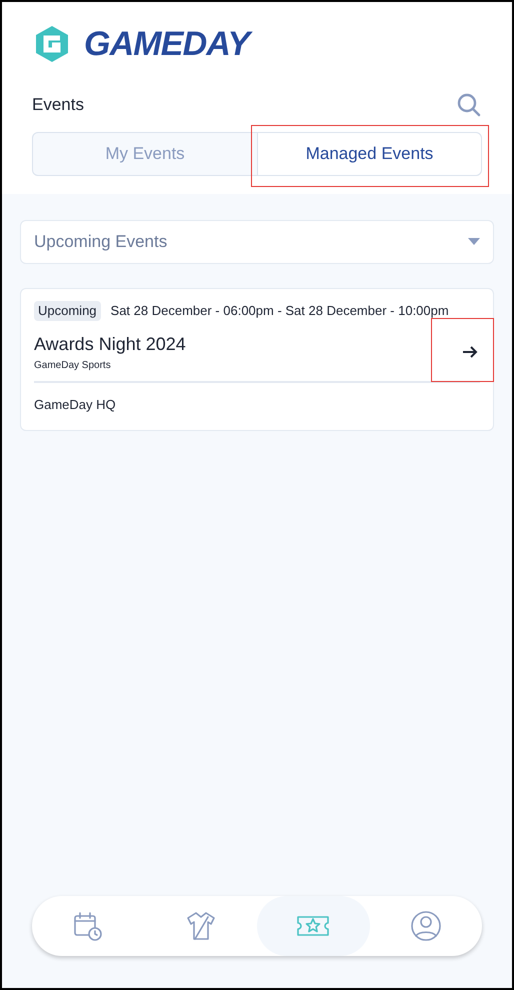  What do you see at coordinates (369, 154) in the screenshot?
I see `tab: Managed Events` at bounding box center [369, 154].